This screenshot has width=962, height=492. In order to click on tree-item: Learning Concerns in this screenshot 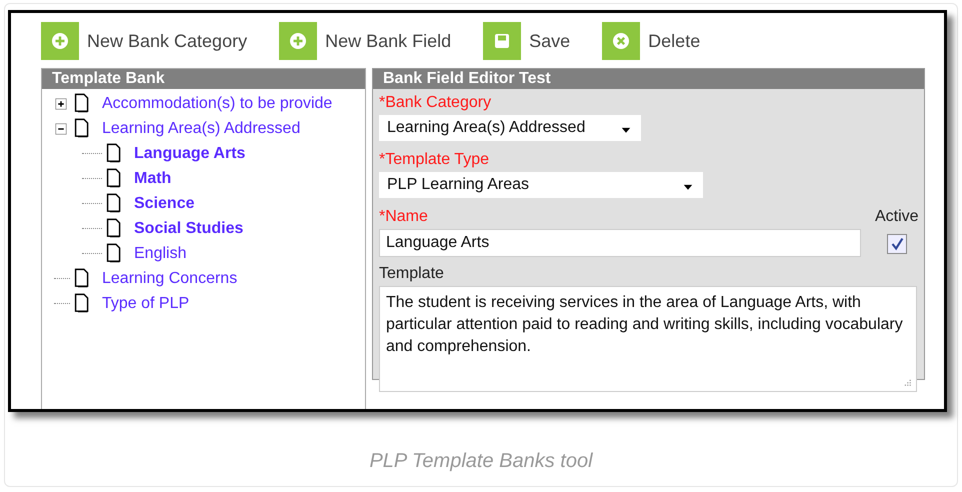, I will do `click(170, 279)`.